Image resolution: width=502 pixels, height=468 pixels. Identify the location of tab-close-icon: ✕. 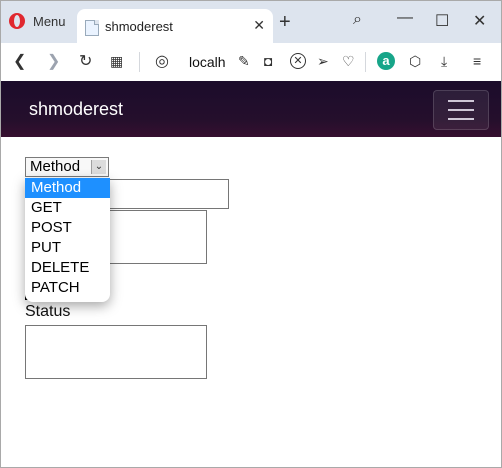
(259, 25).